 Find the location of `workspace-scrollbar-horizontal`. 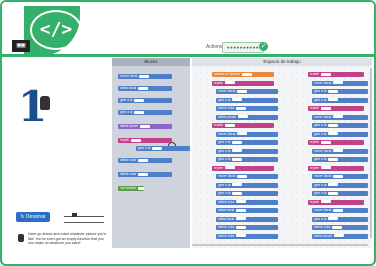

workspace-scrollbar-horizontal is located at coordinates (280, 245).